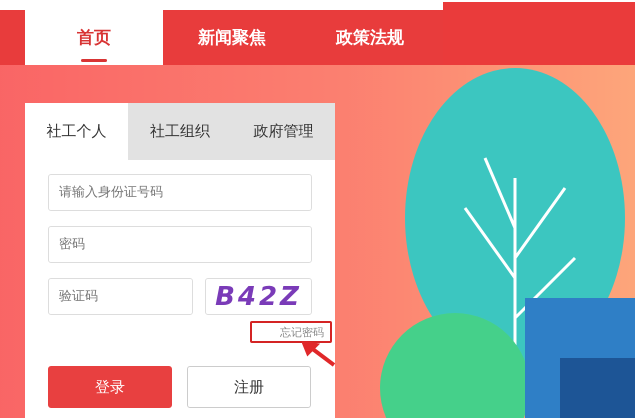 This screenshot has width=635, height=418. Describe the element at coordinates (249, 387) in the screenshot. I see `register-button: 注册` at that location.